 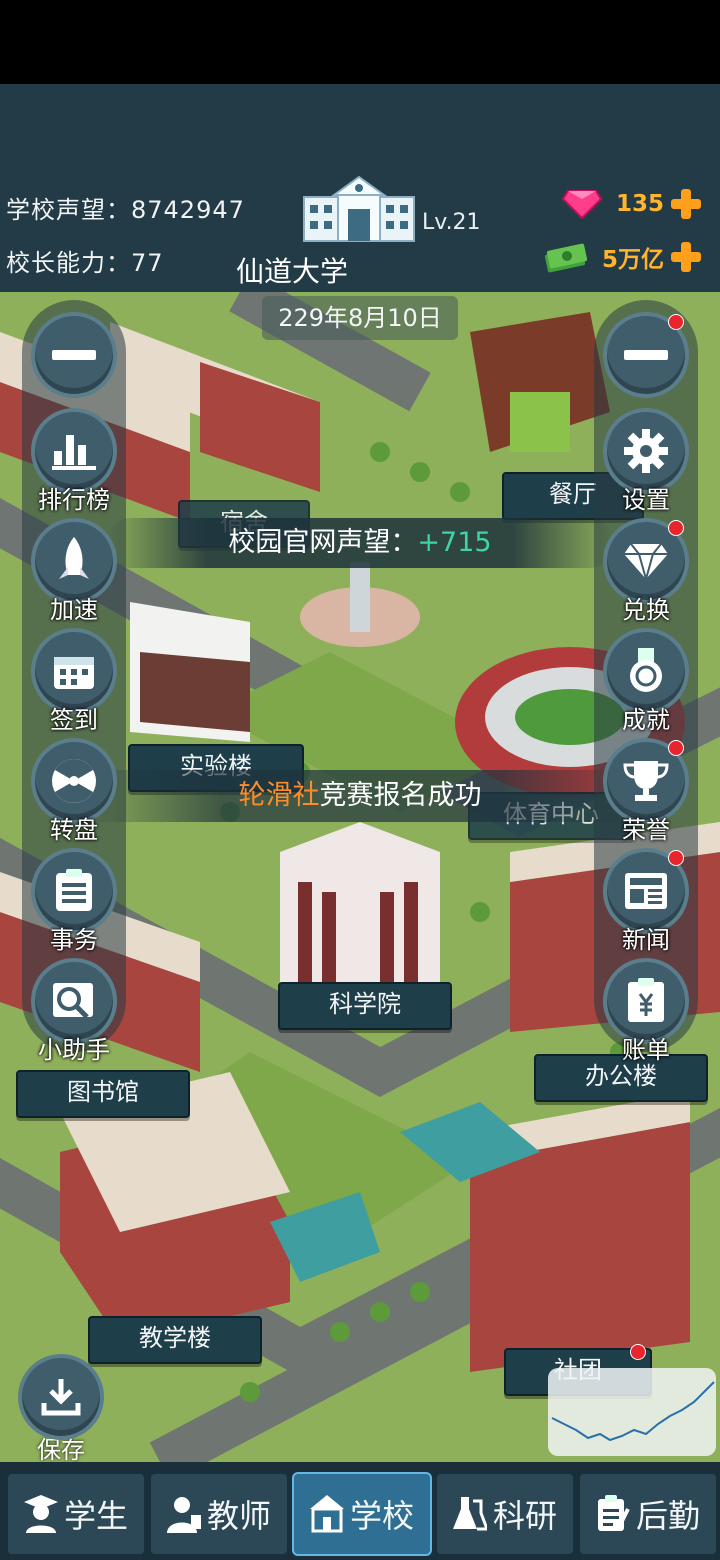 I want to click on student-icon, so click(x=40, y=1514).